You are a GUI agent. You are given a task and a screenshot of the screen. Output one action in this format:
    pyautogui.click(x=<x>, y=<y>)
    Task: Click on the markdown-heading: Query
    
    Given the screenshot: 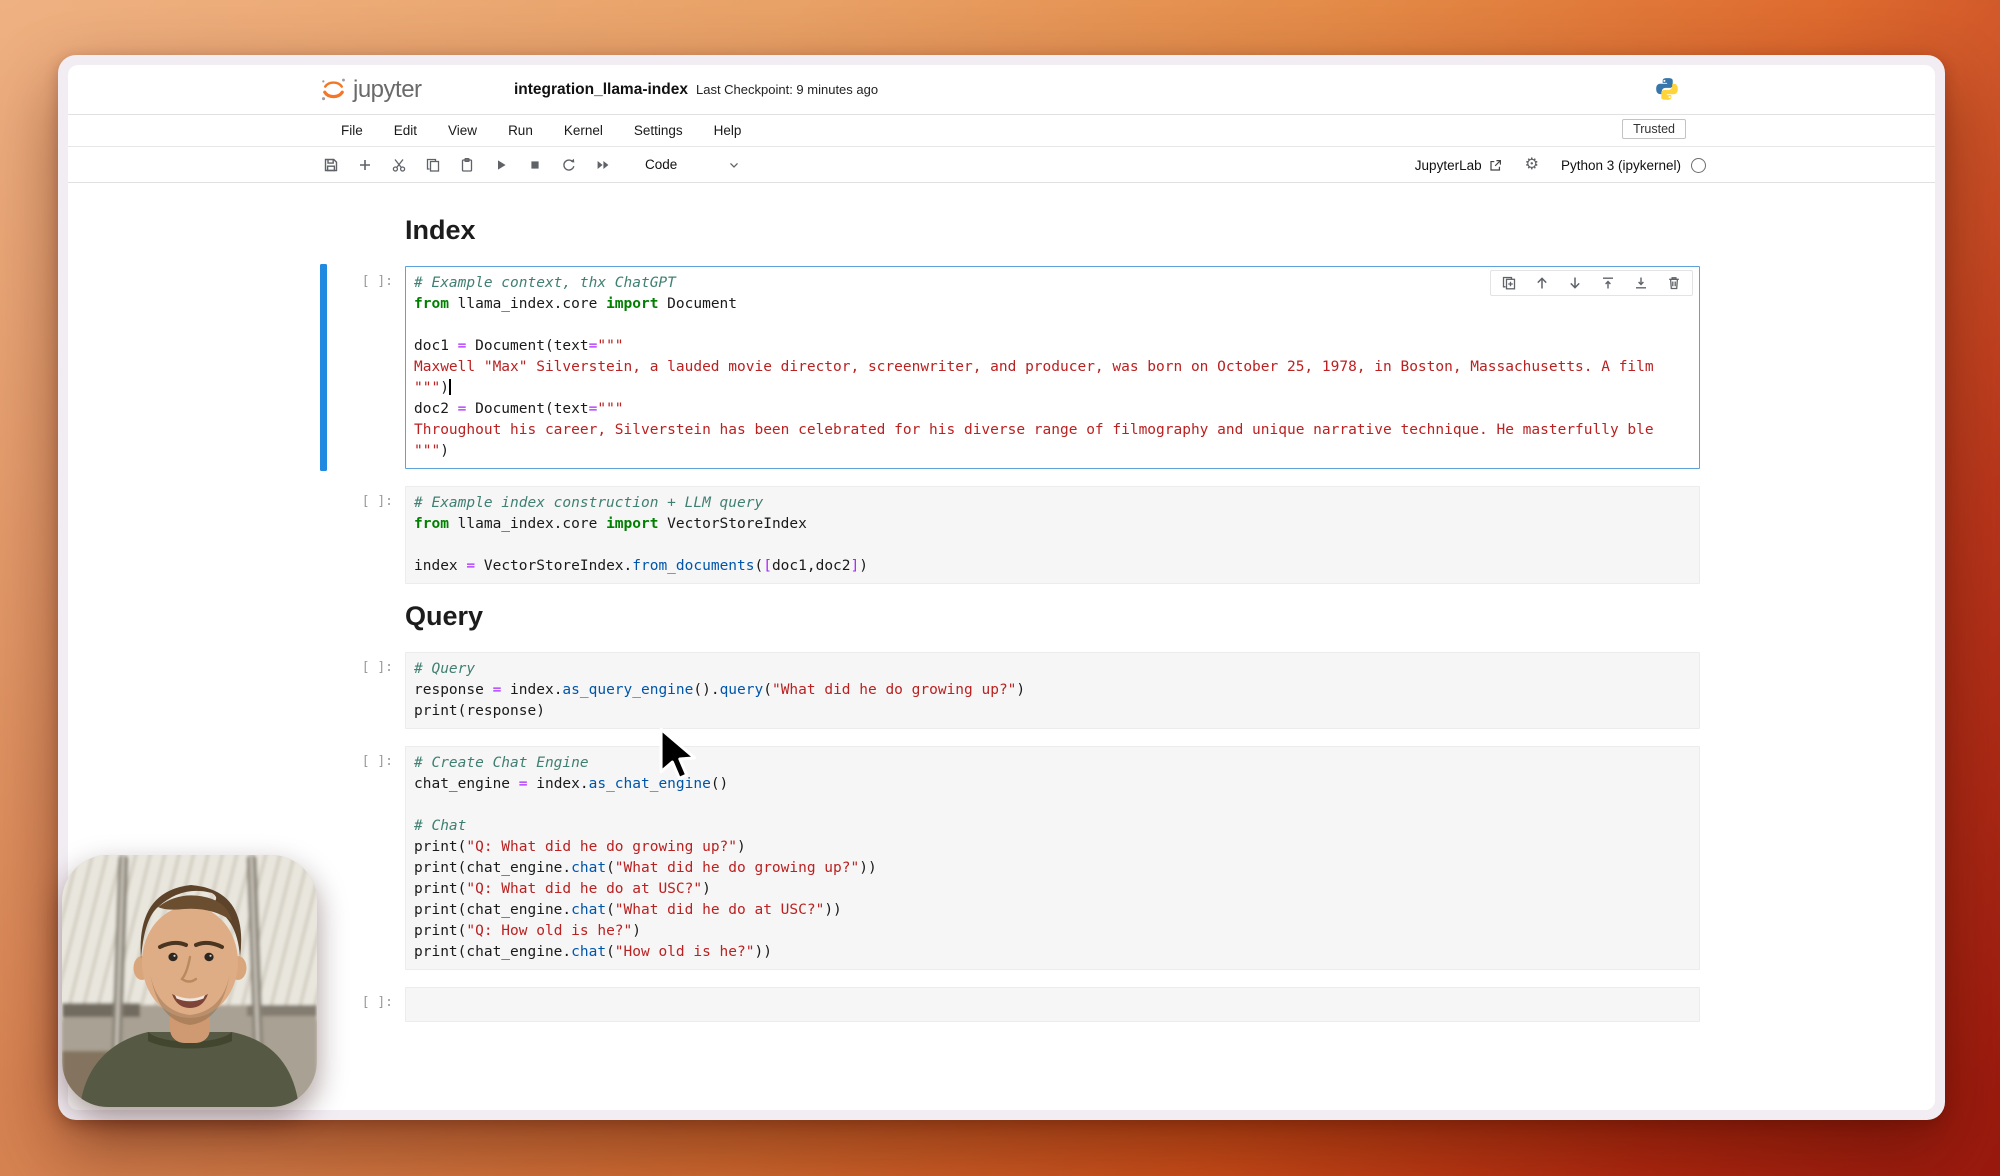 What is the action you would take?
    pyautogui.click(x=444, y=616)
    